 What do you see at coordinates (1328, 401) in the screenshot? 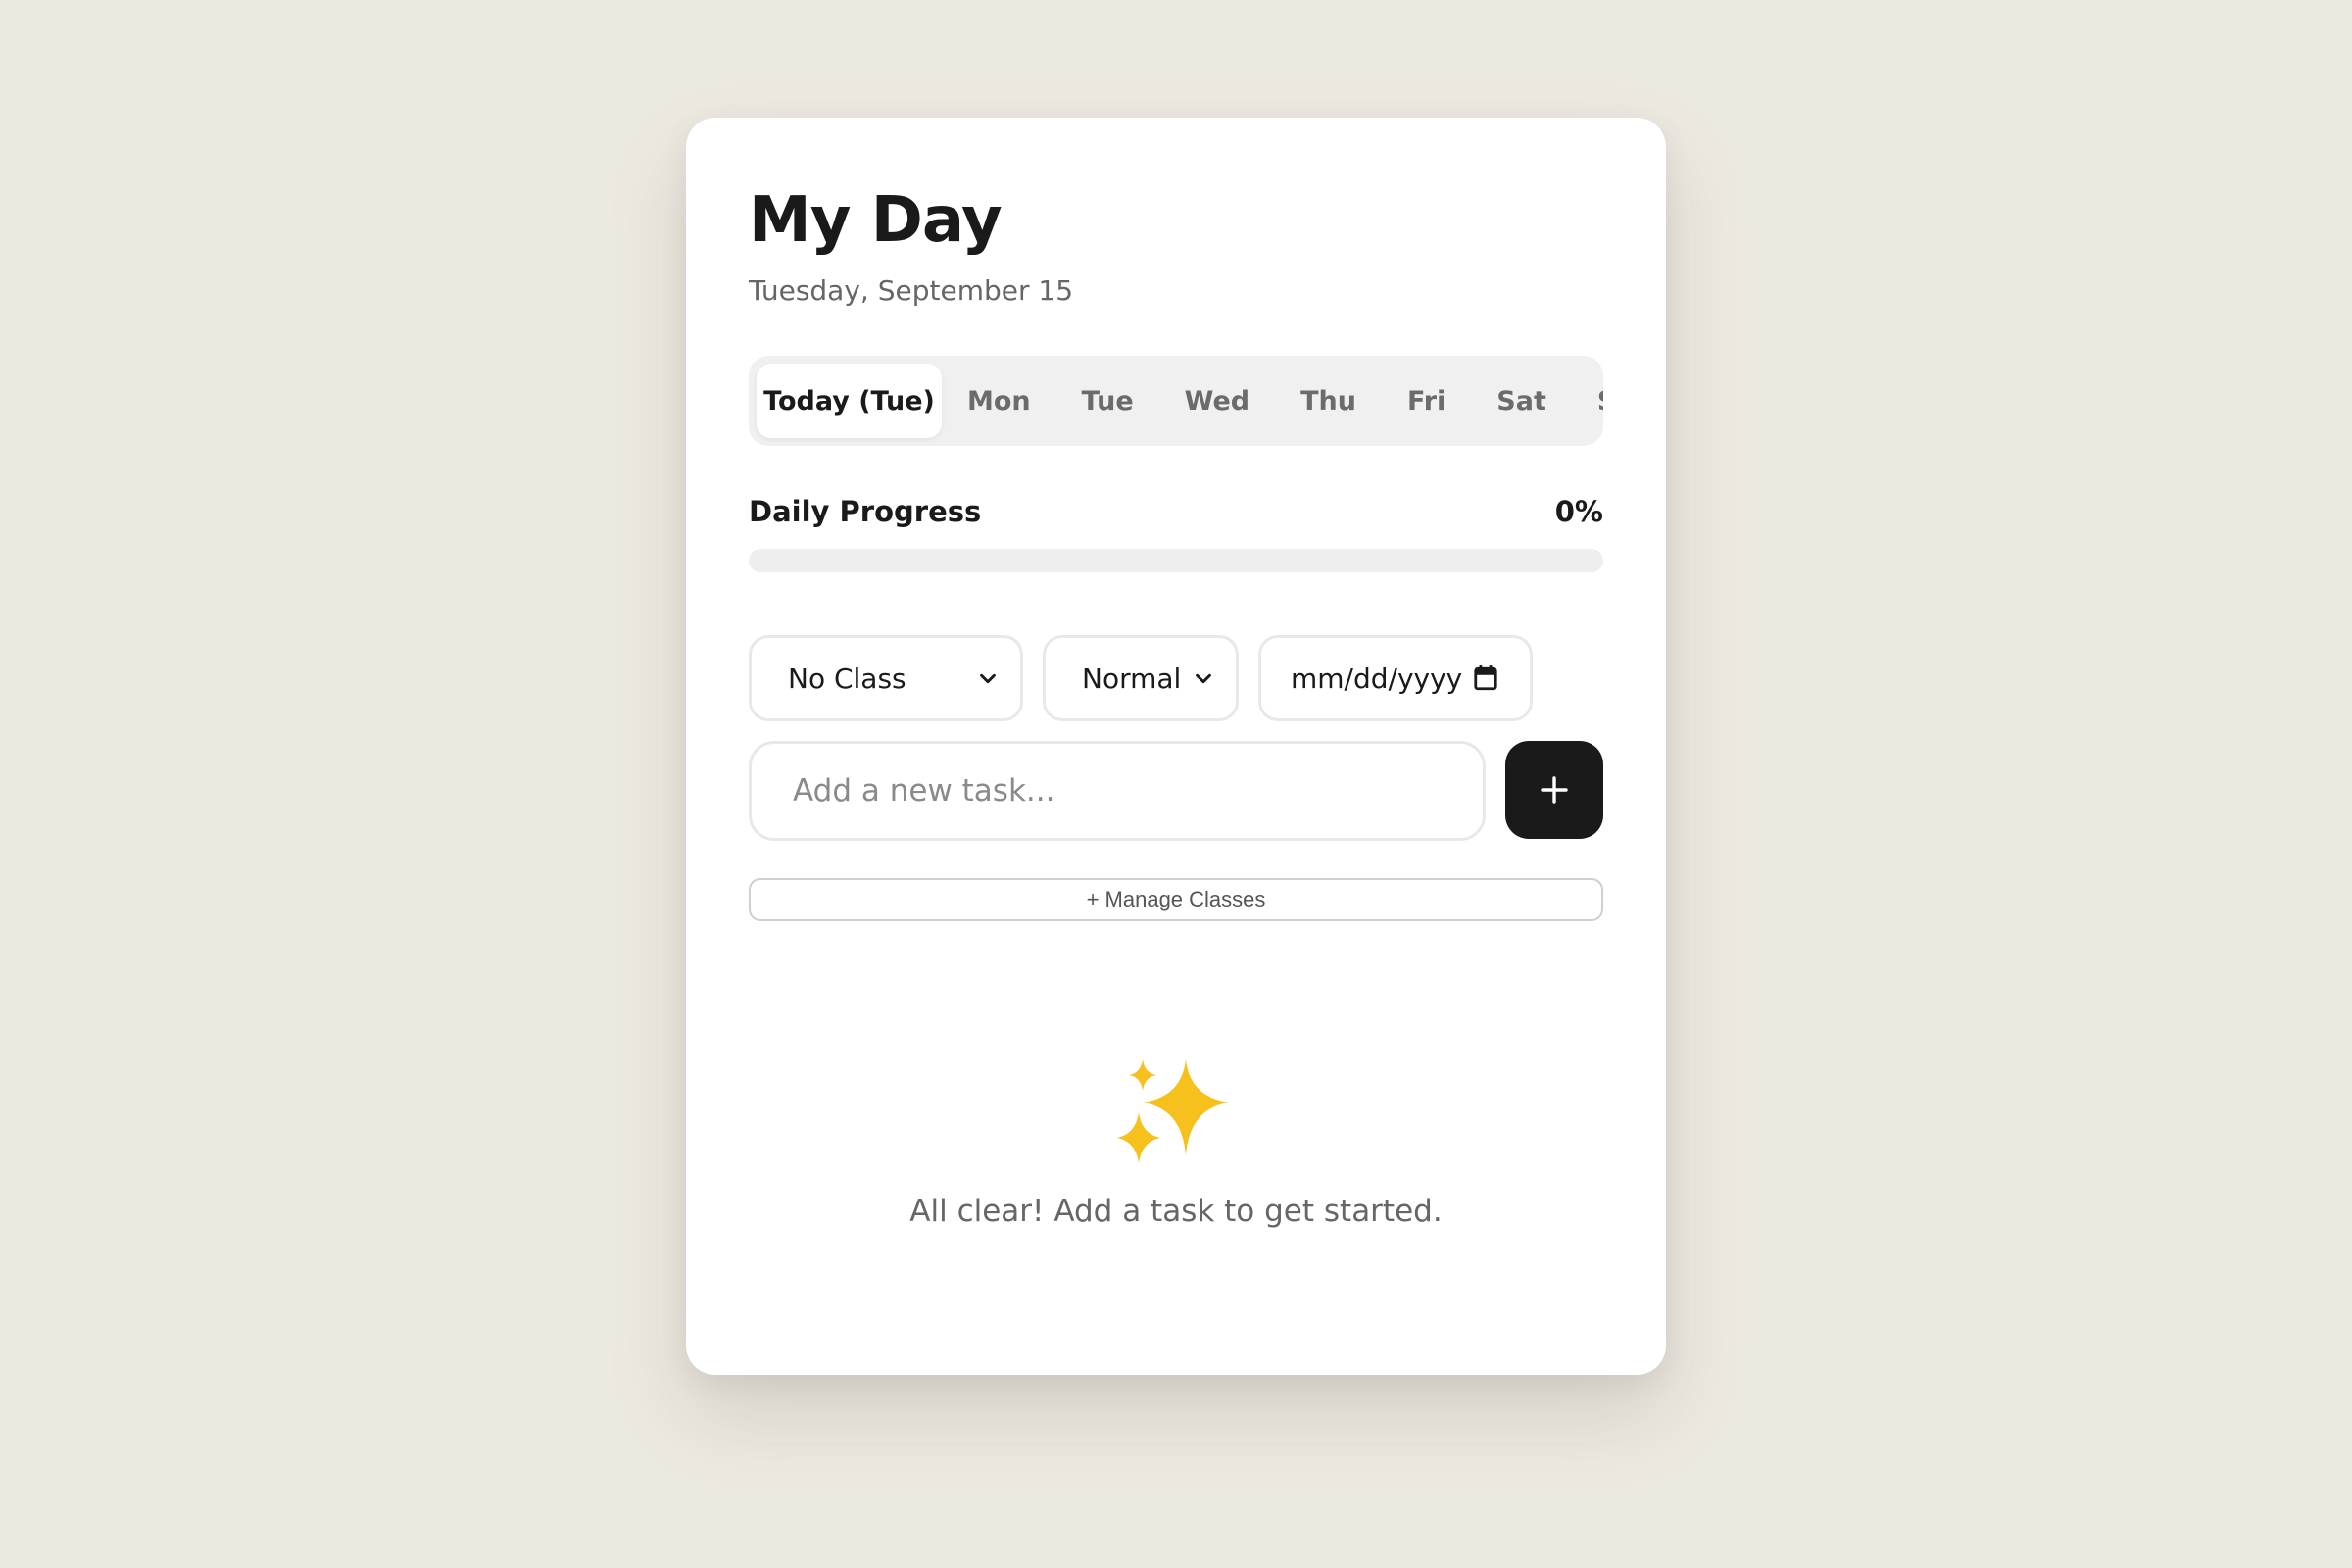
I see `tab-thu: Thu` at bounding box center [1328, 401].